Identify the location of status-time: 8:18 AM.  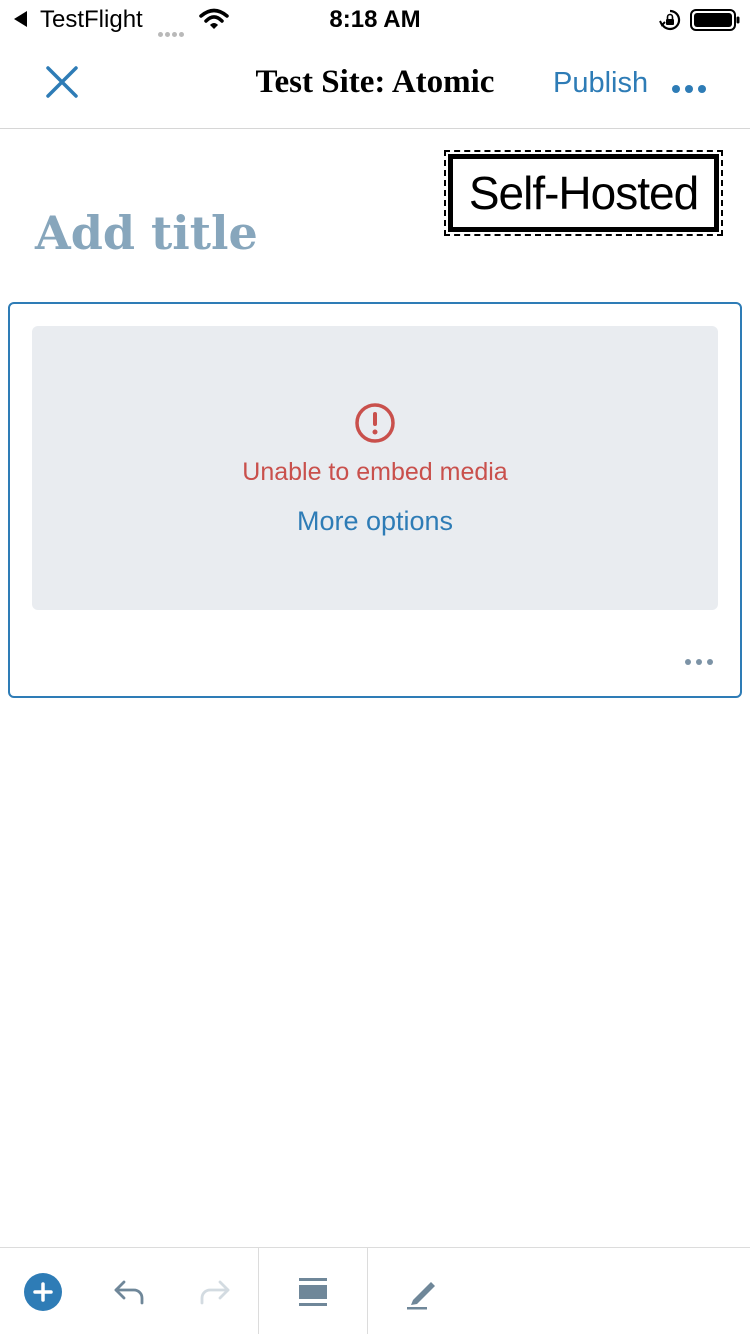
(375, 19).